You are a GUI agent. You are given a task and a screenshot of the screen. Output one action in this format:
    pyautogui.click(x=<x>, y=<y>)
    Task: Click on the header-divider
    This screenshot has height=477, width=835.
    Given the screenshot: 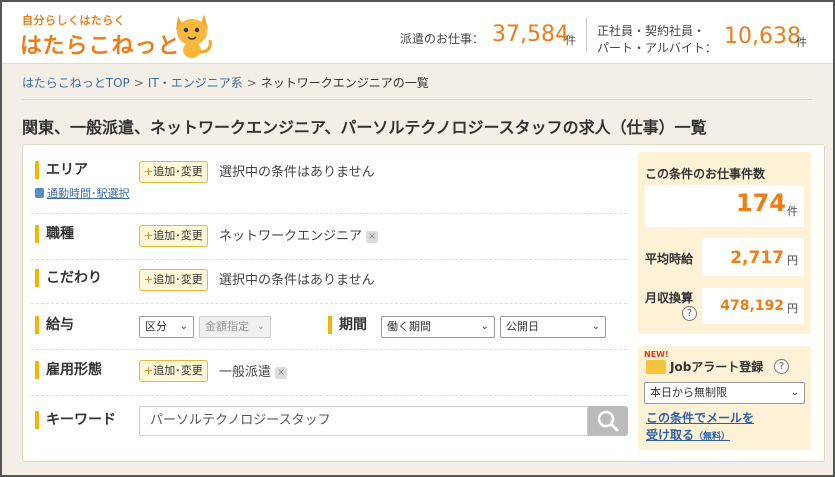 What is the action you would take?
    pyautogui.click(x=586, y=35)
    